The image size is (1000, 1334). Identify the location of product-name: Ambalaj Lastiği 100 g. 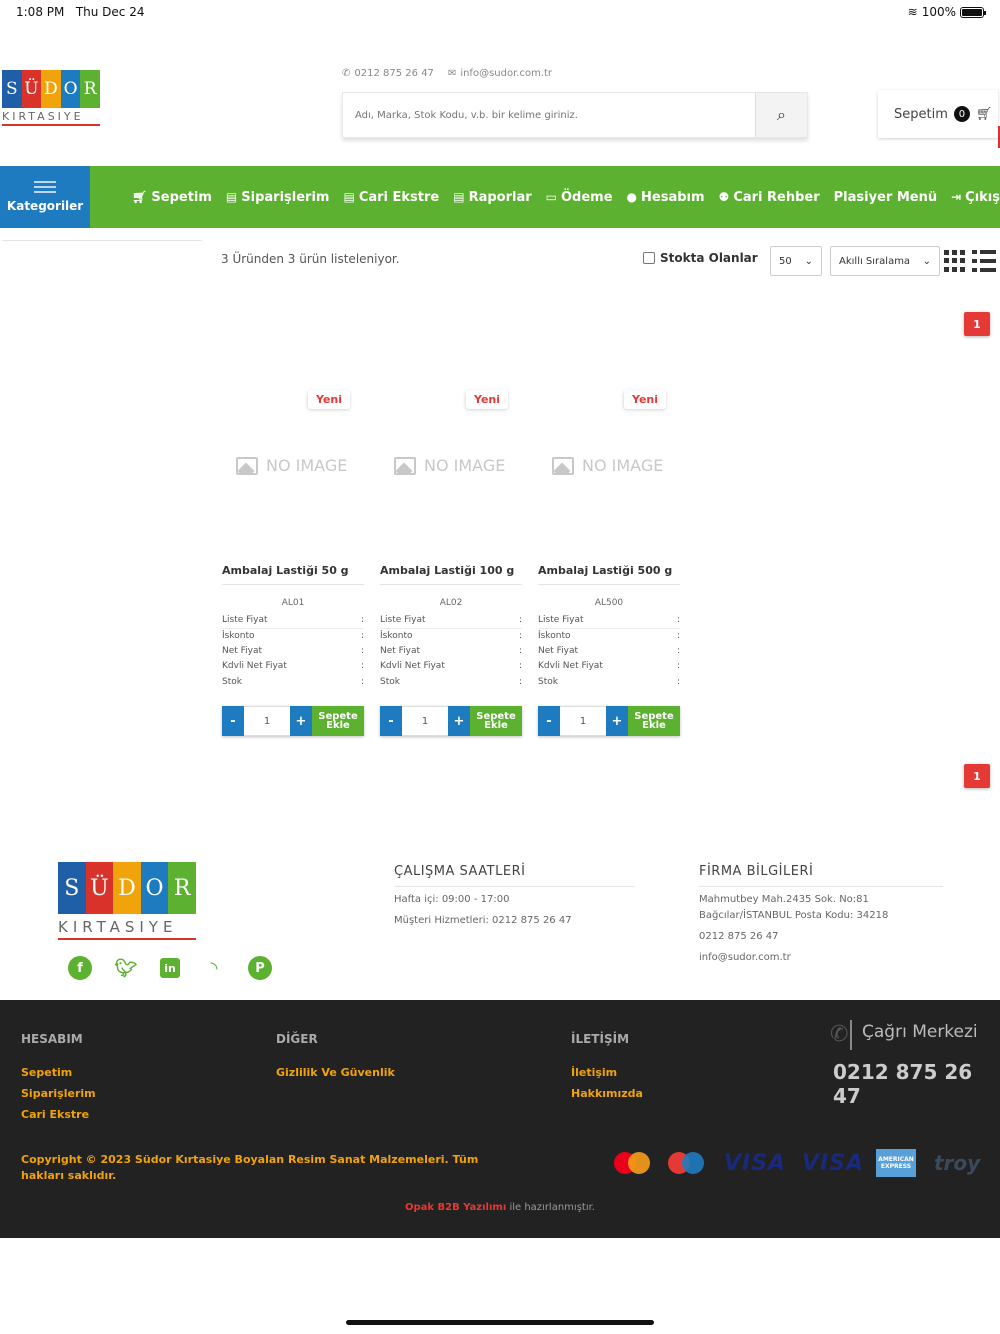
(447, 570).